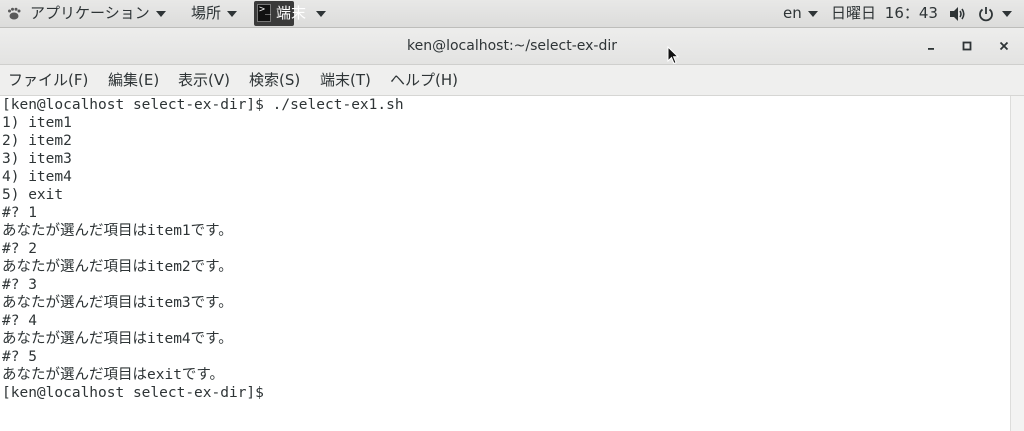 The width and height of the screenshot is (1024, 431). Describe the element at coordinates (854, 13) in the screenshot. I see `clock-day: 日曜日` at that location.